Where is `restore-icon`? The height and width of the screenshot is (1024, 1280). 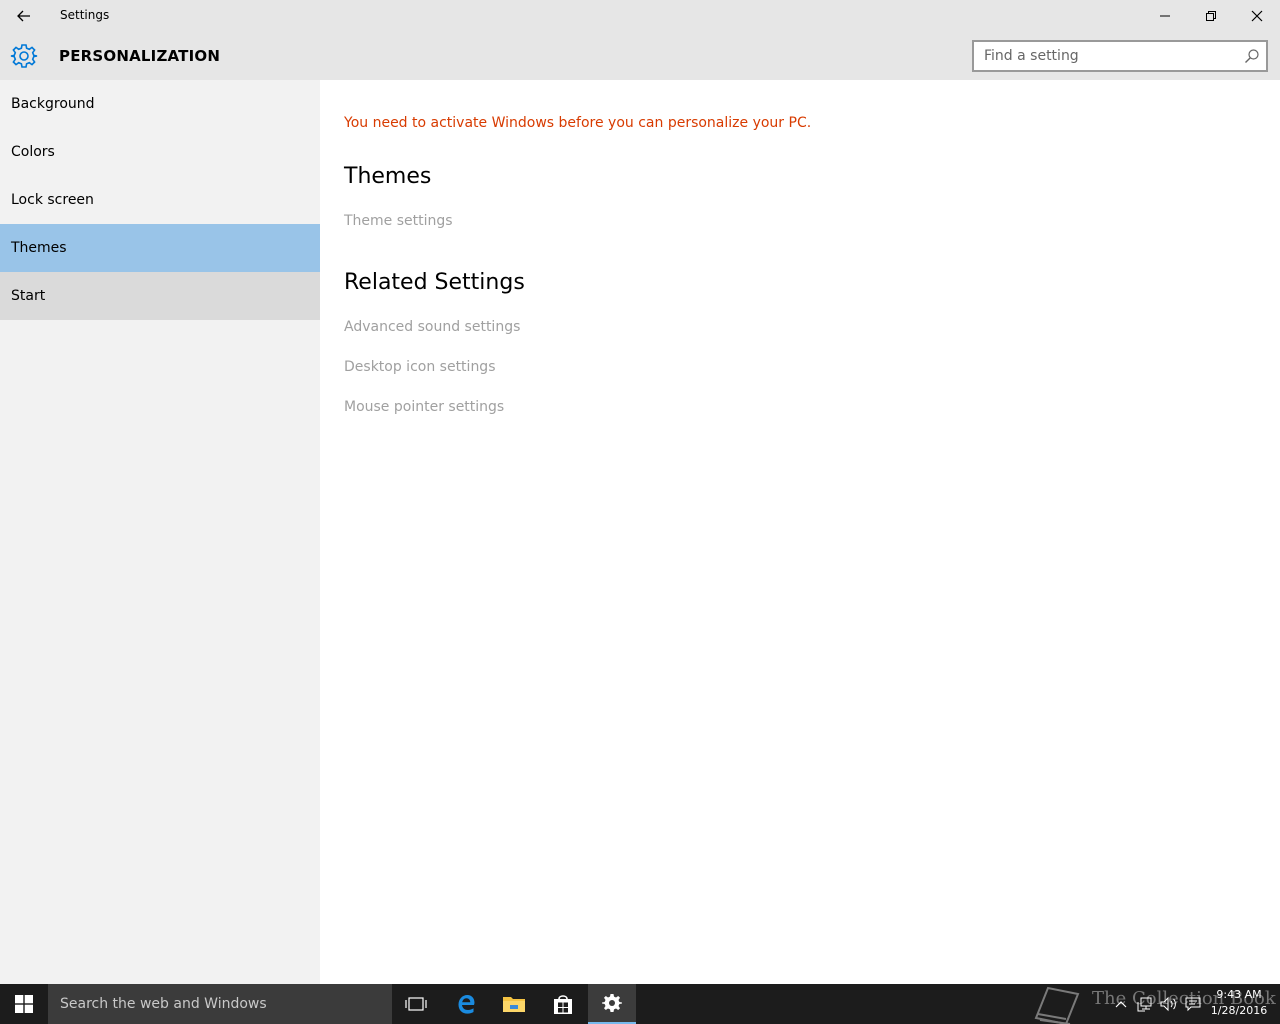
restore-icon is located at coordinates (1211, 16).